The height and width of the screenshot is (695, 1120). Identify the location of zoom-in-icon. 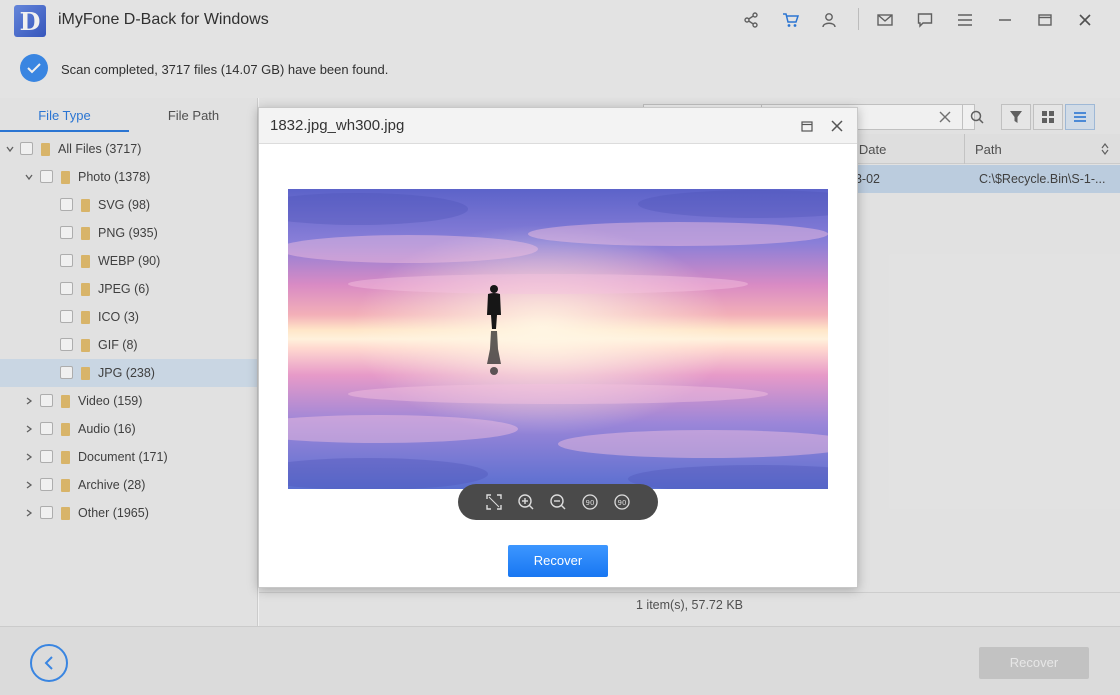
(526, 502).